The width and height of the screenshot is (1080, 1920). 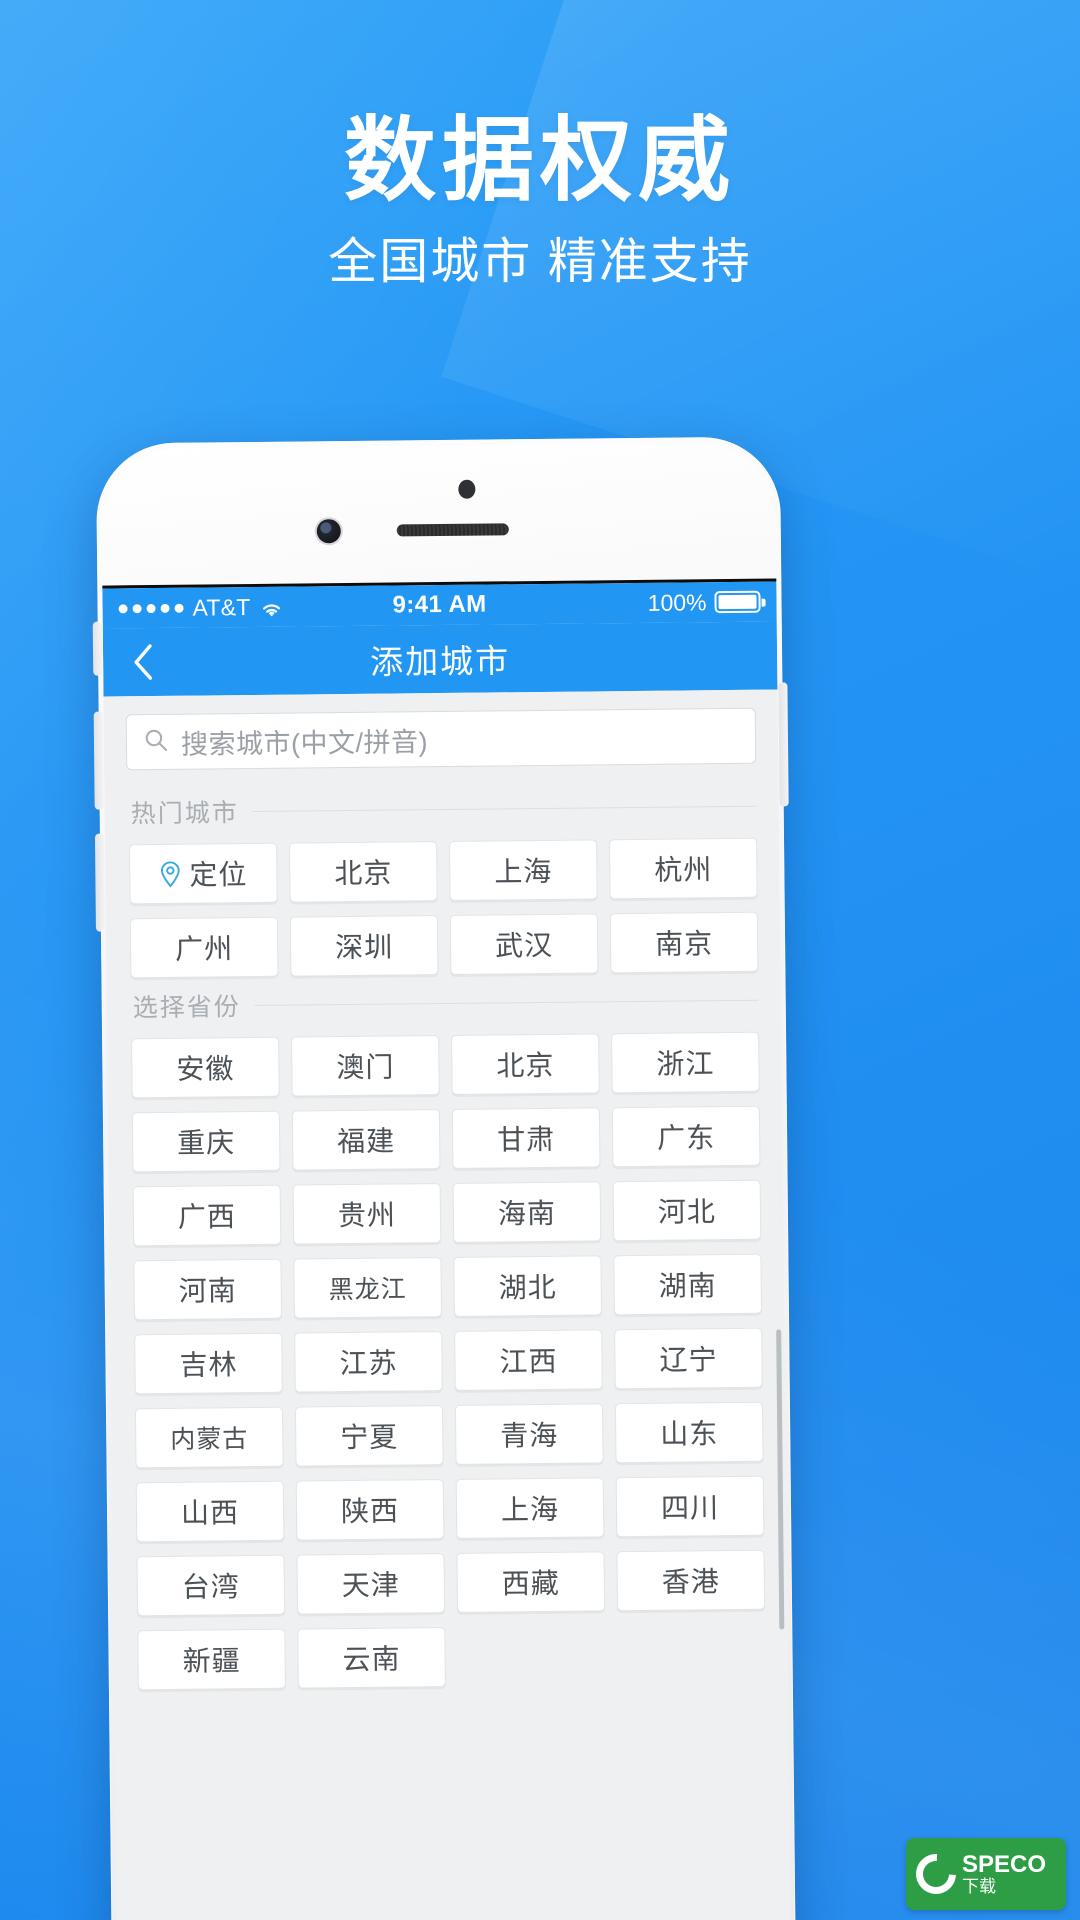 I want to click on province-chip-label: 广东, so click(x=686, y=1138).